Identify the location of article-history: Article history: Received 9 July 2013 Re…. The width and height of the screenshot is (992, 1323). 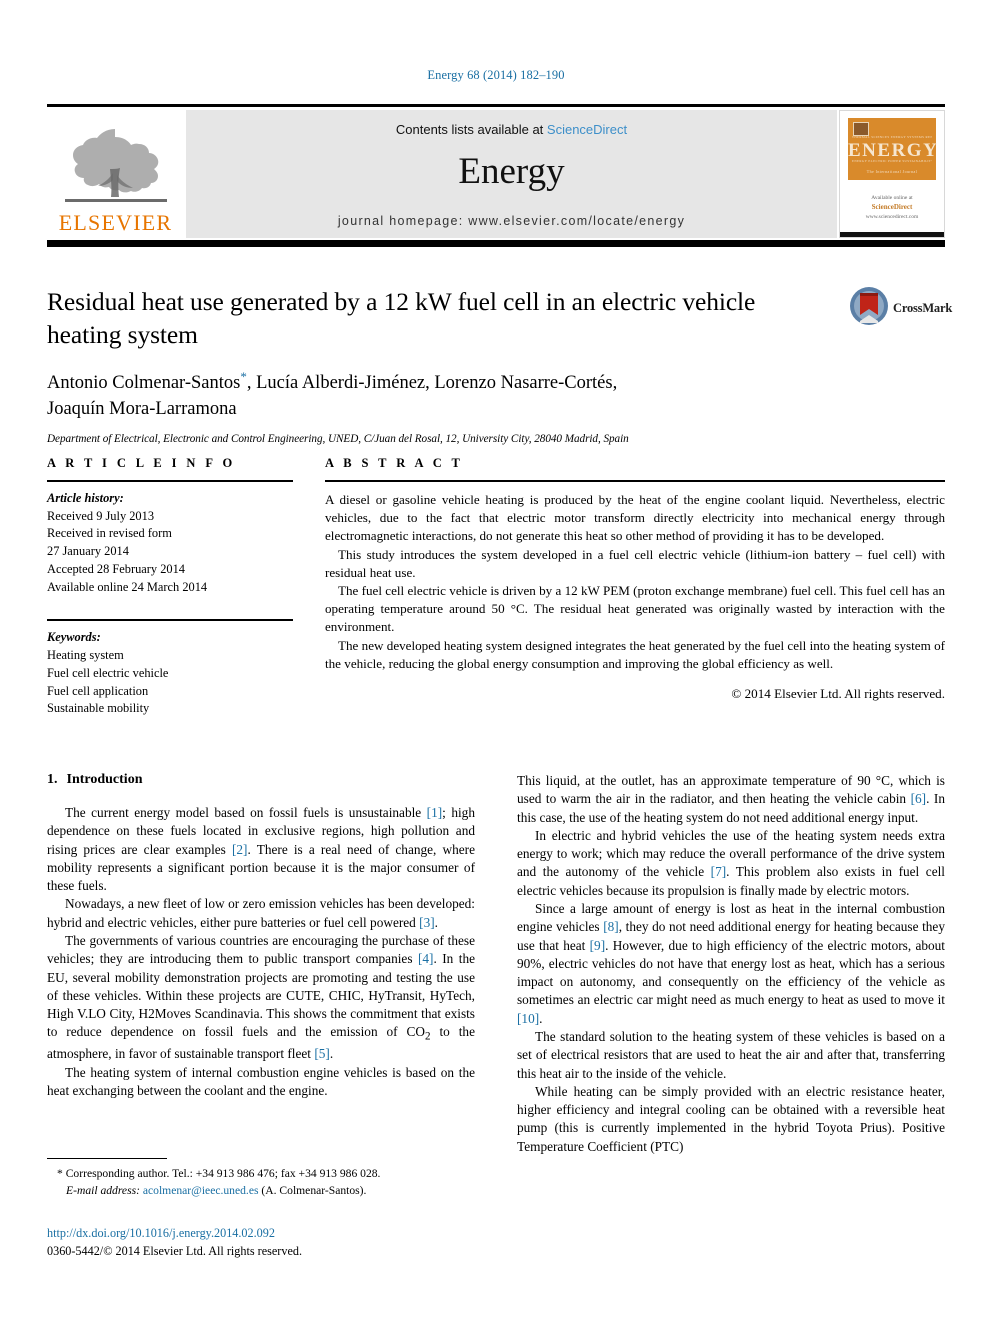
(170, 543).